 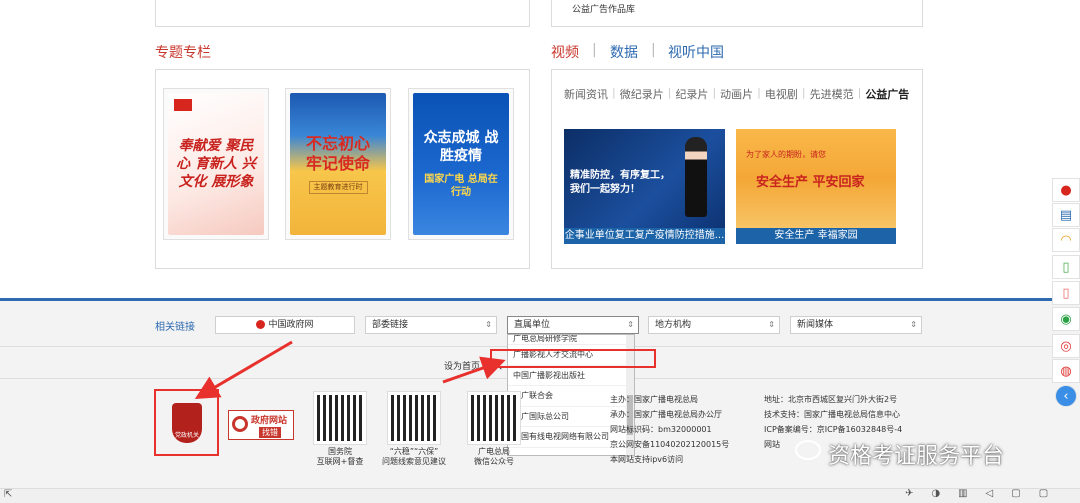 I want to click on headset-icon: ◠, so click(x=1066, y=240).